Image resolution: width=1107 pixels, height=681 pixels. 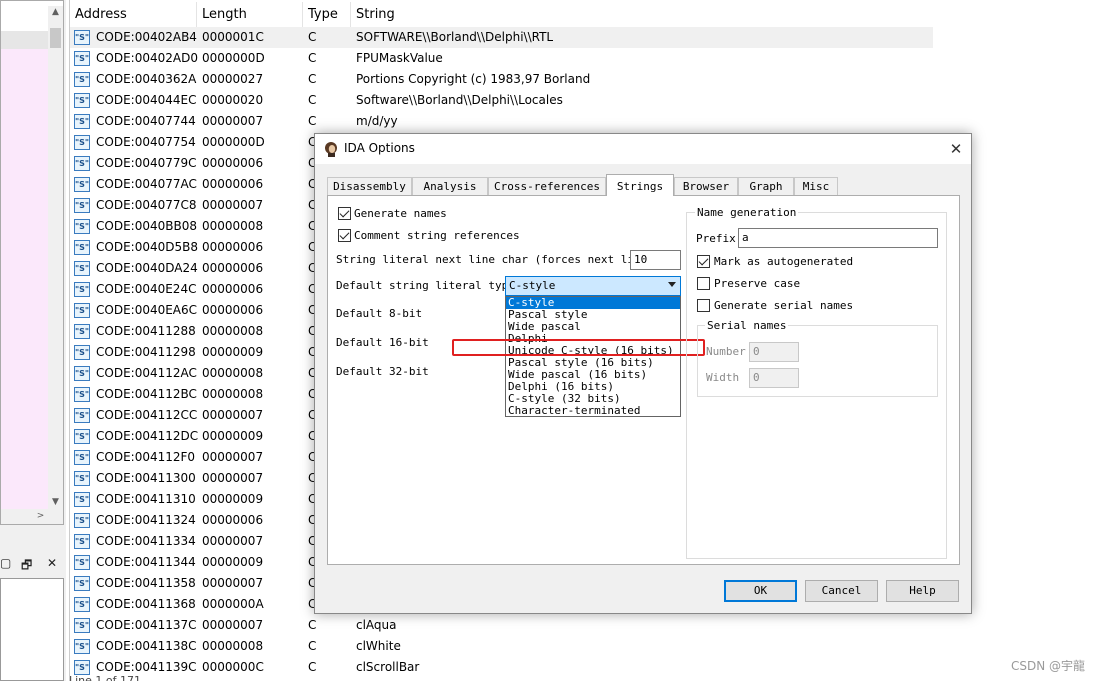 I want to click on mark-autogenerated-checkbox, so click(x=703, y=261).